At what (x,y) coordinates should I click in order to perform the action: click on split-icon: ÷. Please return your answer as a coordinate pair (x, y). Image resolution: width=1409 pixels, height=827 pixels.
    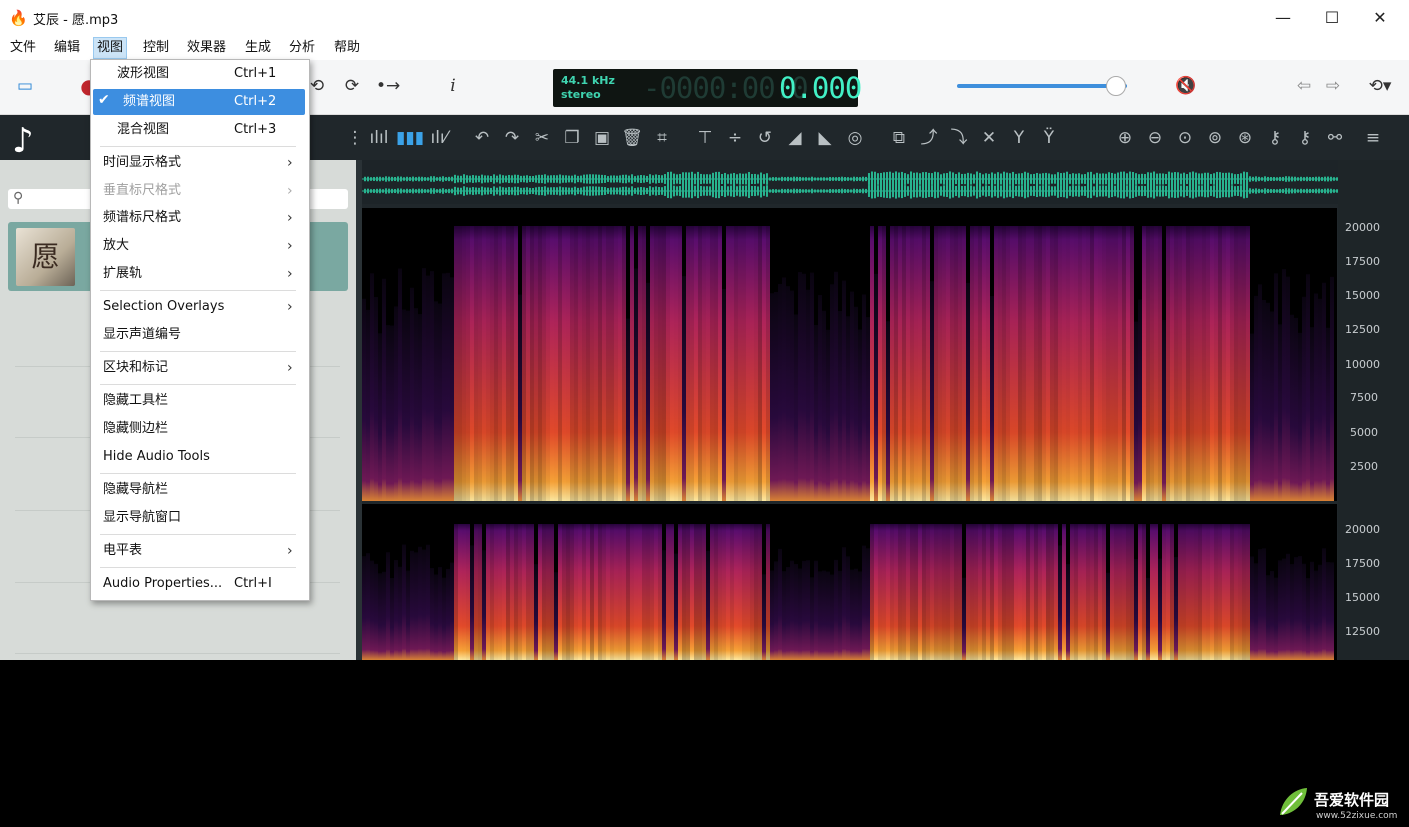
    Looking at the image, I should click on (735, 138).